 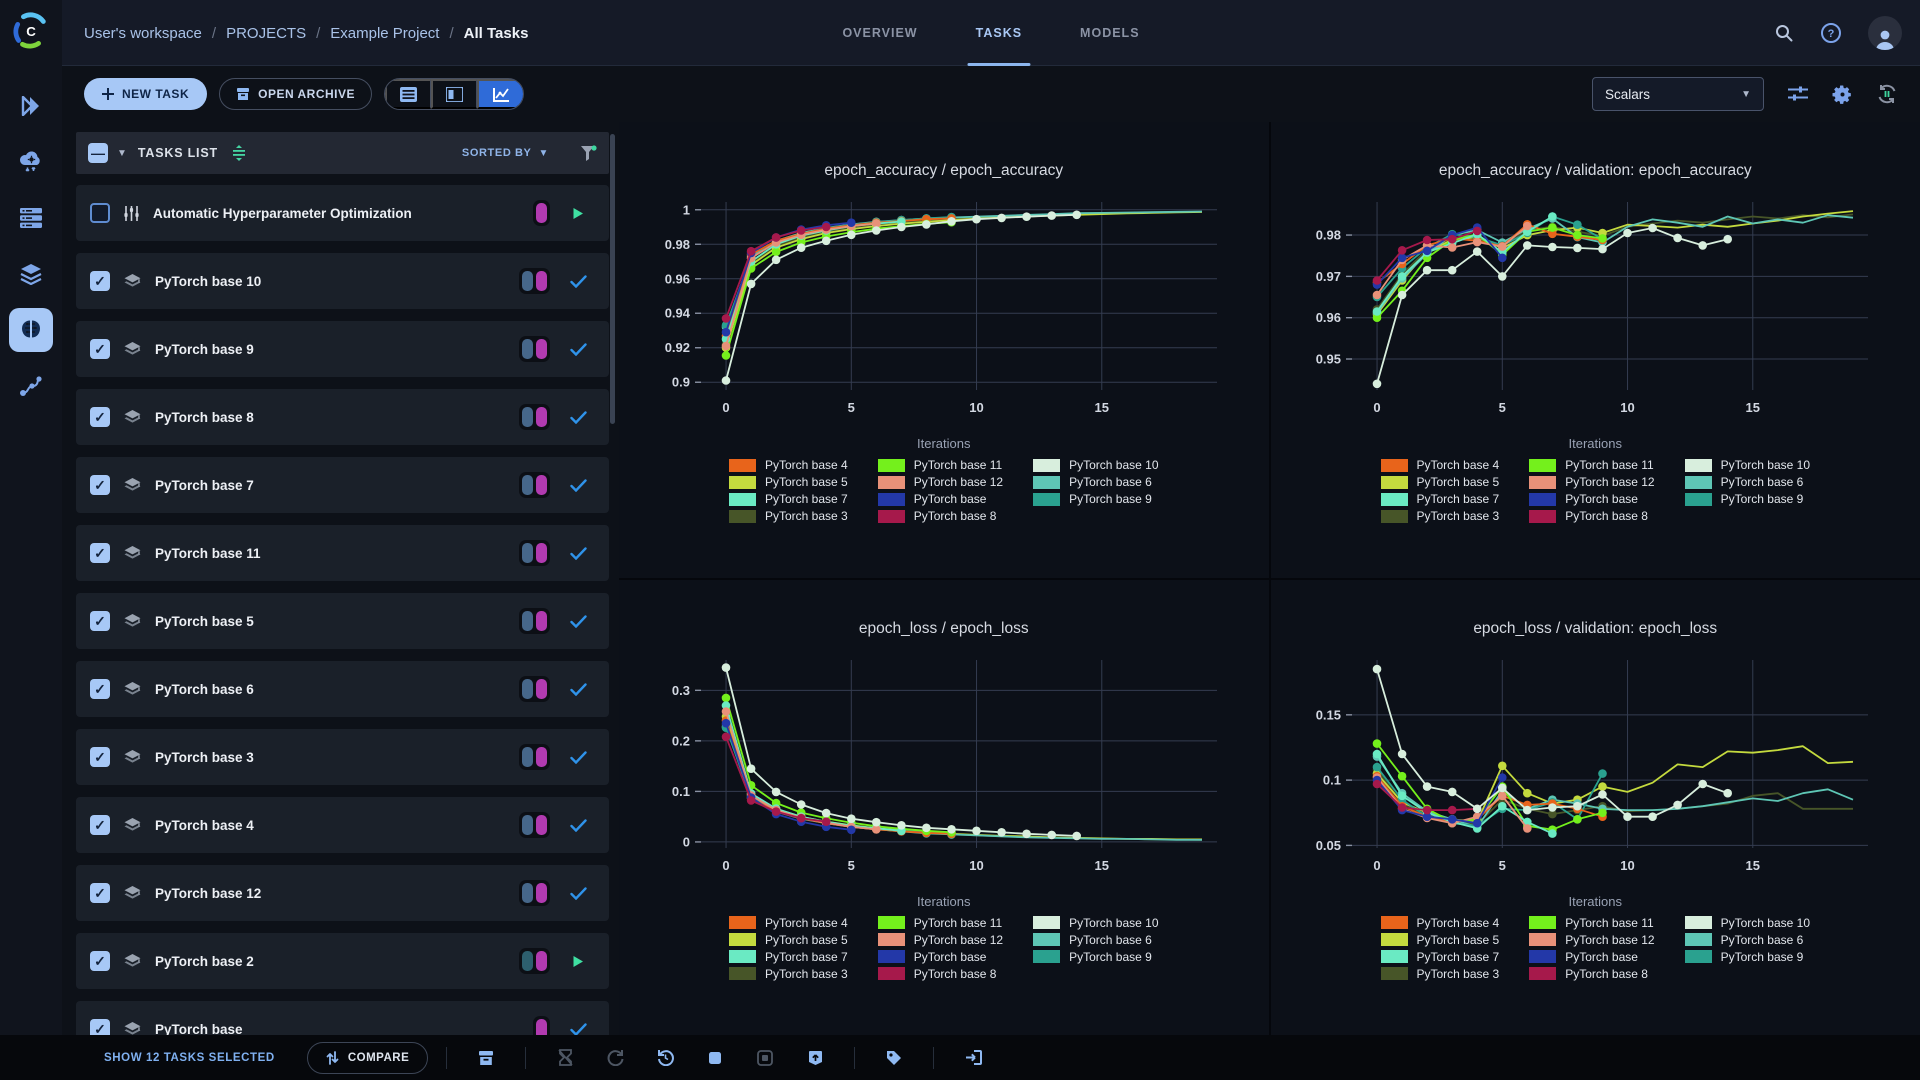 What do you see at coordinates (612, 279) in the screenshot?
I see `scrollbar-thumb` at bounding box center [612, 279].